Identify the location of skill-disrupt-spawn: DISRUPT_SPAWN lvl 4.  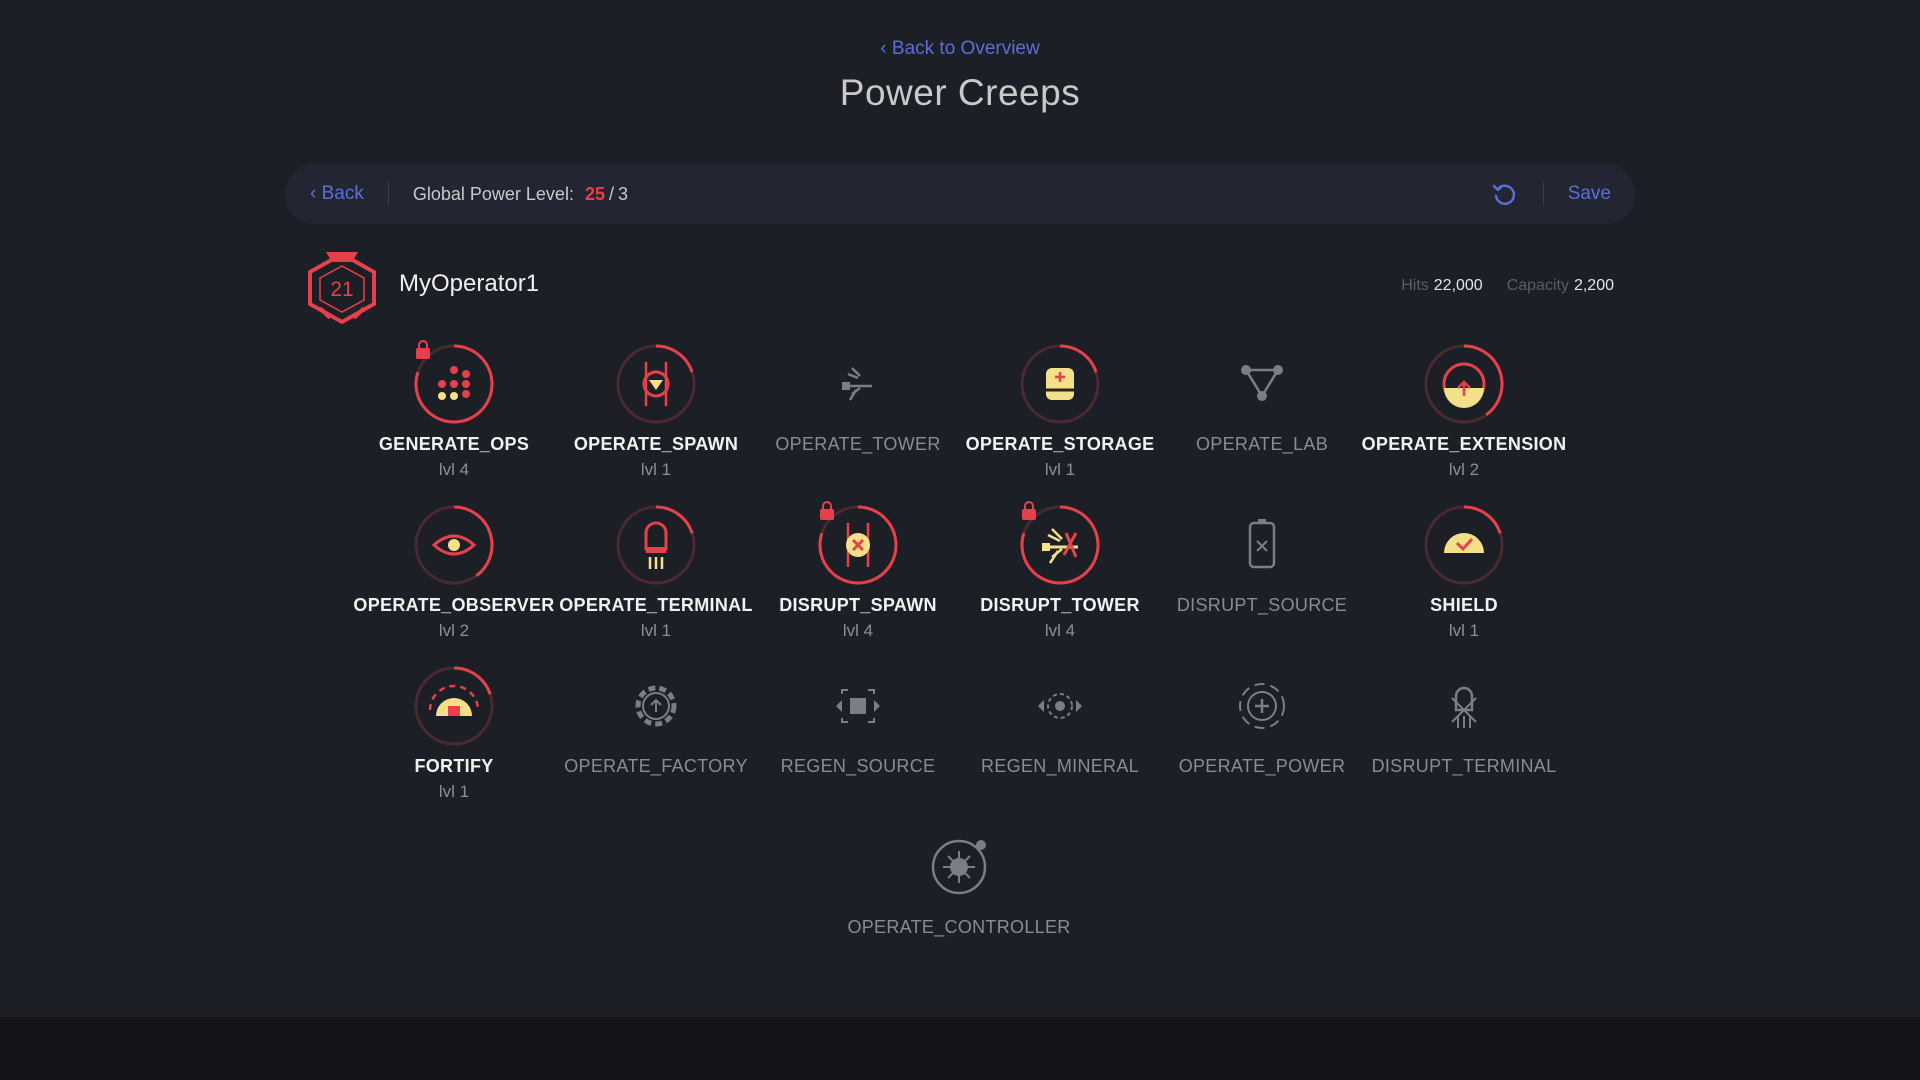
(858, 569).